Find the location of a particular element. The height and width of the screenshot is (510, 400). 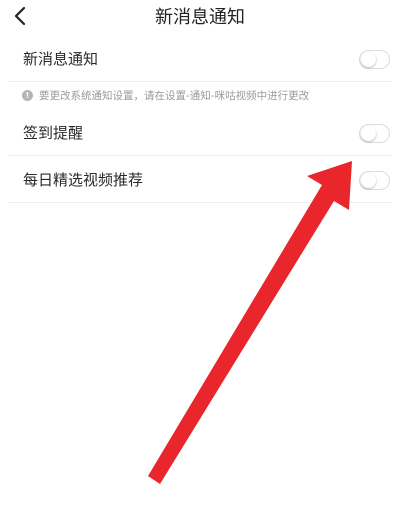

setting-row-new-message: 新消息通知 is located at coordinates (200, 59).